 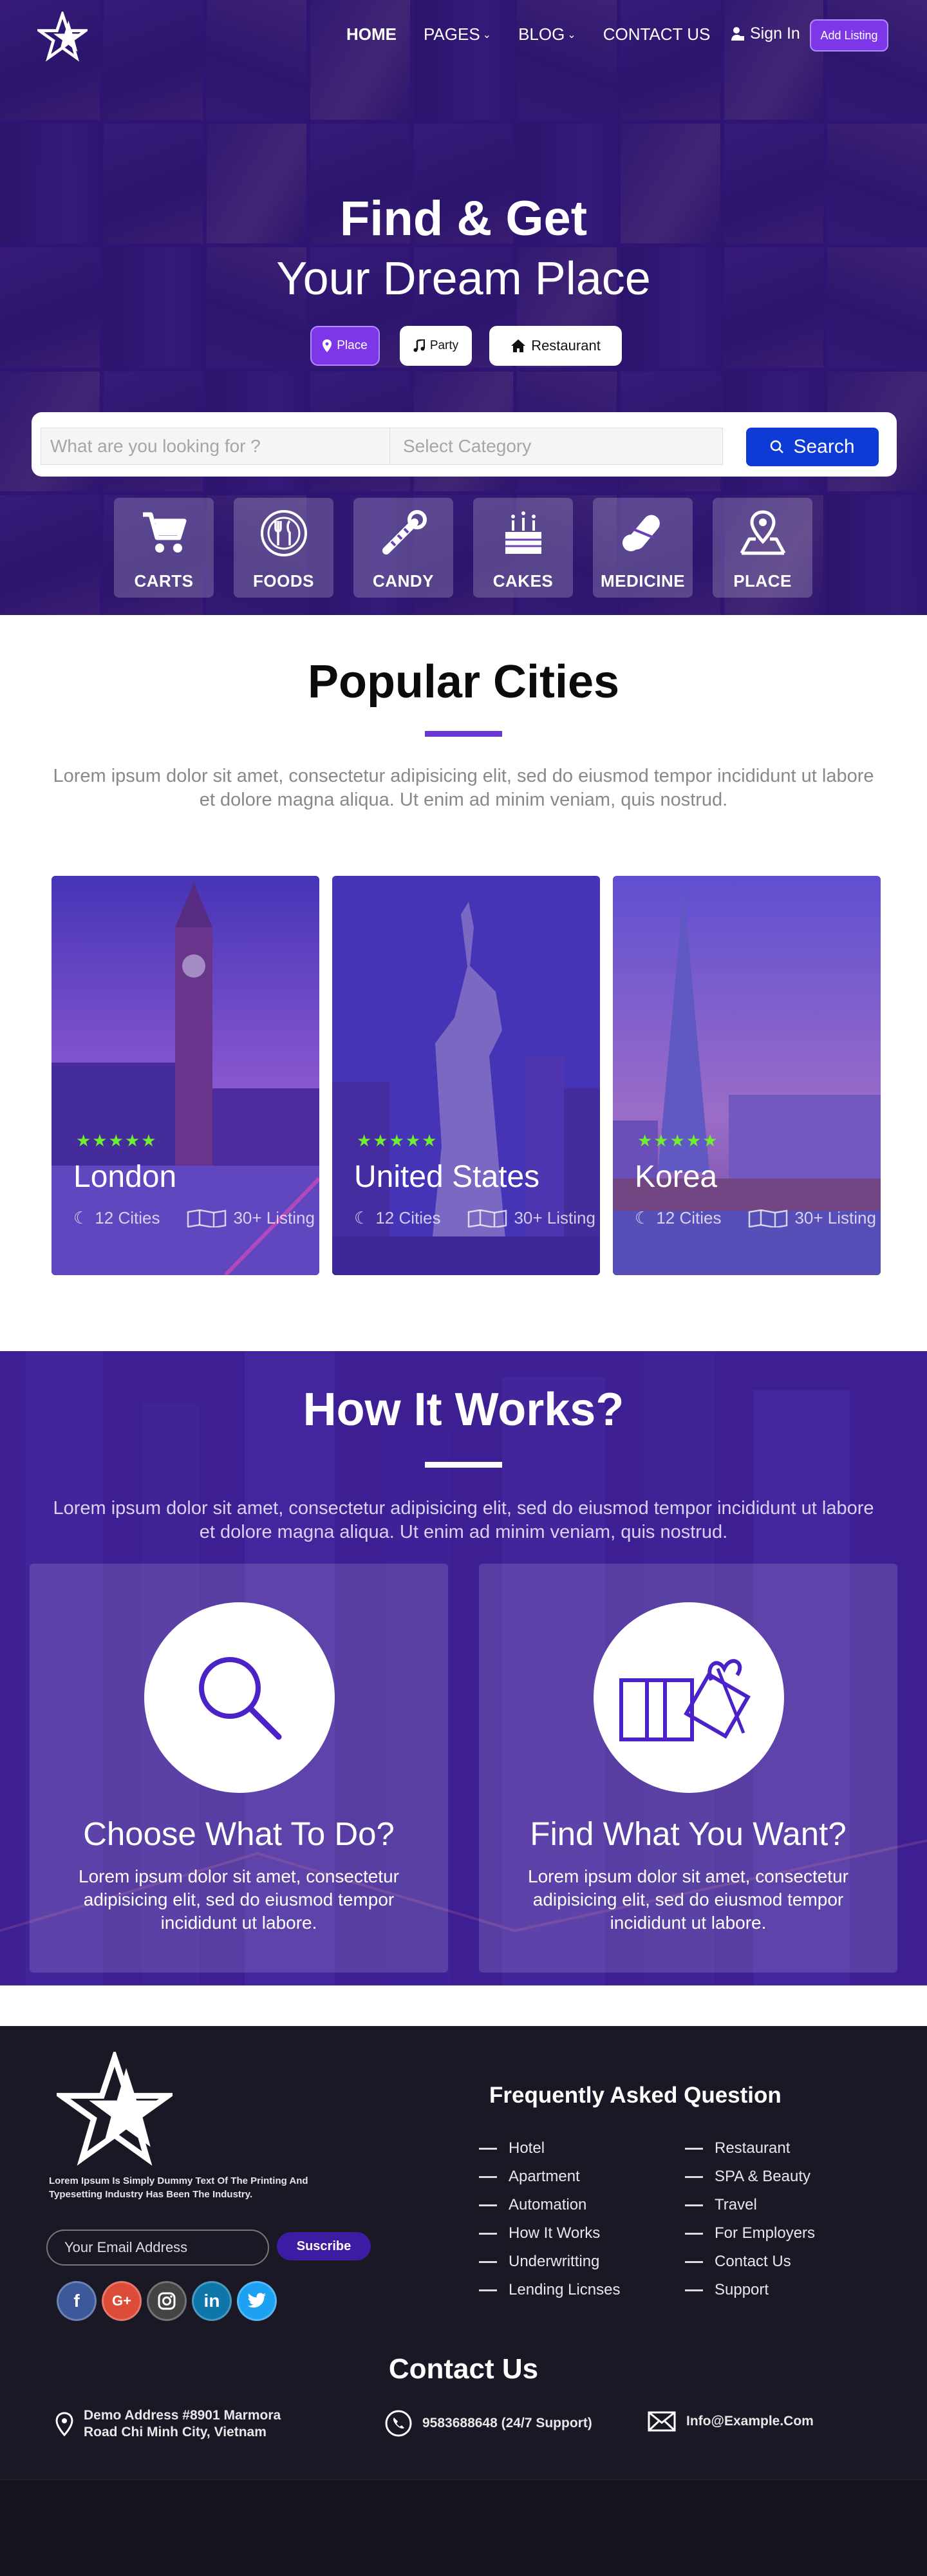 What do you see at coordinates (352, 346) in the screenshot?
I see `chip-place-label: Place` at bounding box center [352, 346].